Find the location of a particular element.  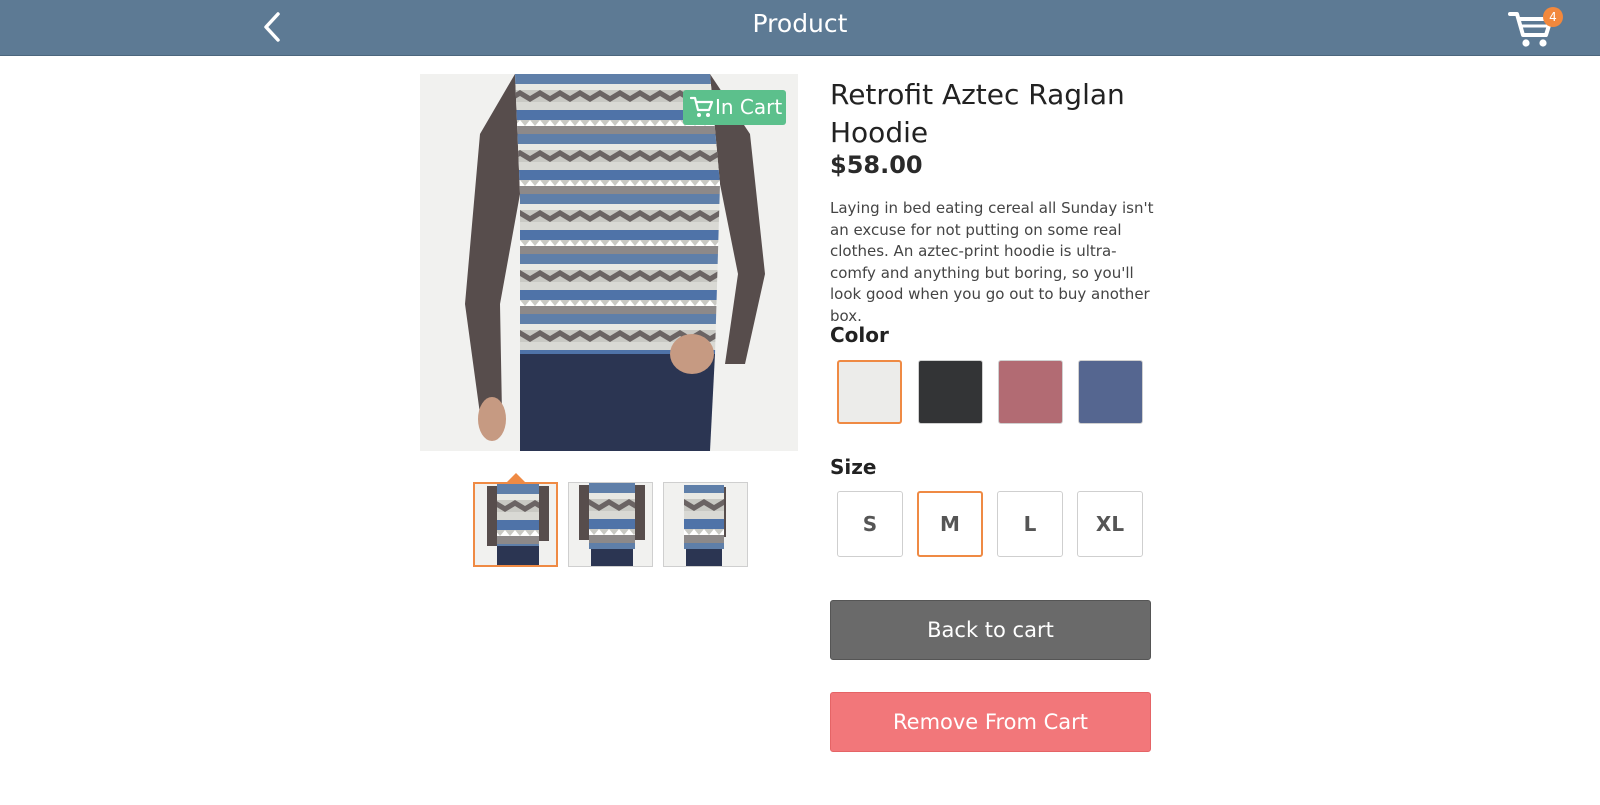

color-swatch-white is located at coordinates (869, 392).